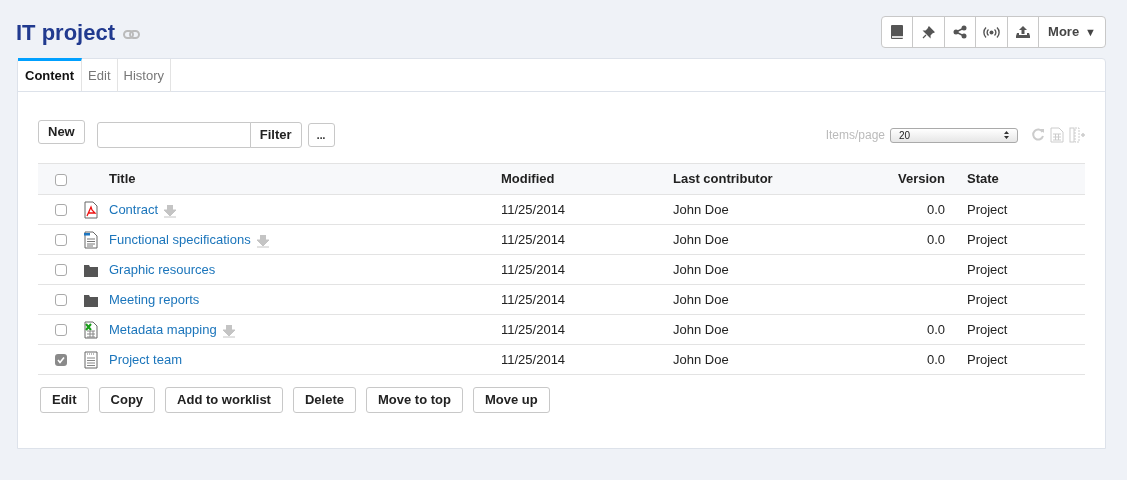 The image size is (1127, 480). Describe the element at coordinates (1077, 135) in the screenshot. I see `add-column-icon` at that location.